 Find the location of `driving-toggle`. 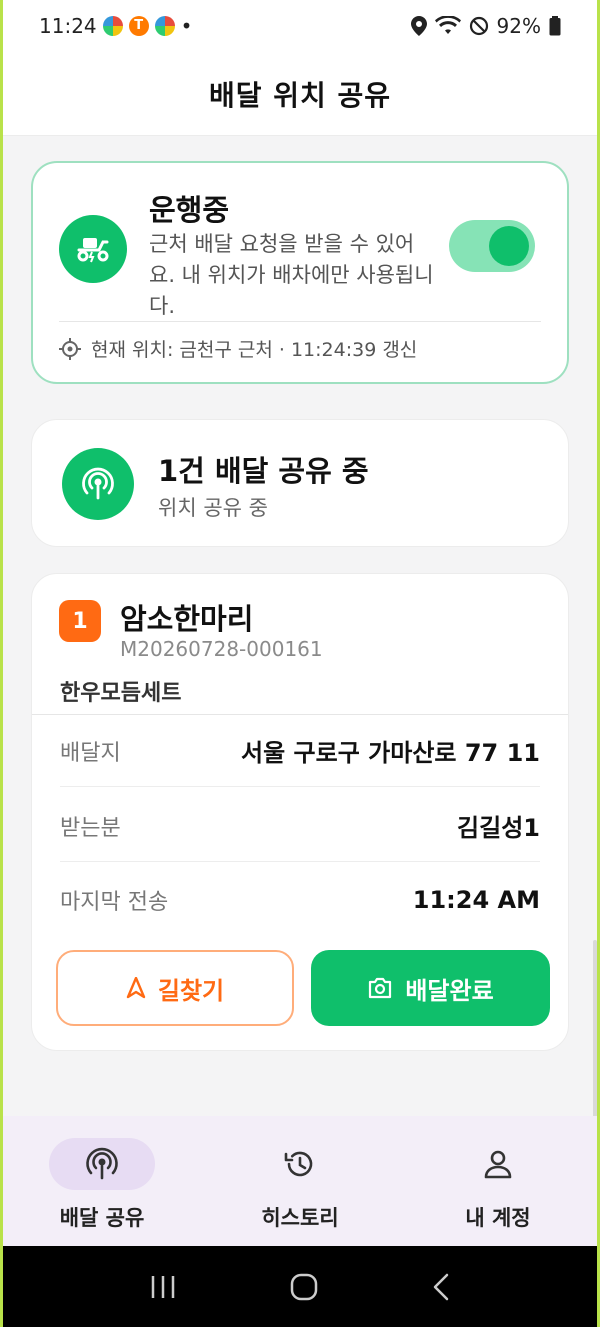

driving-toggle is located at coordinates (492, 246).